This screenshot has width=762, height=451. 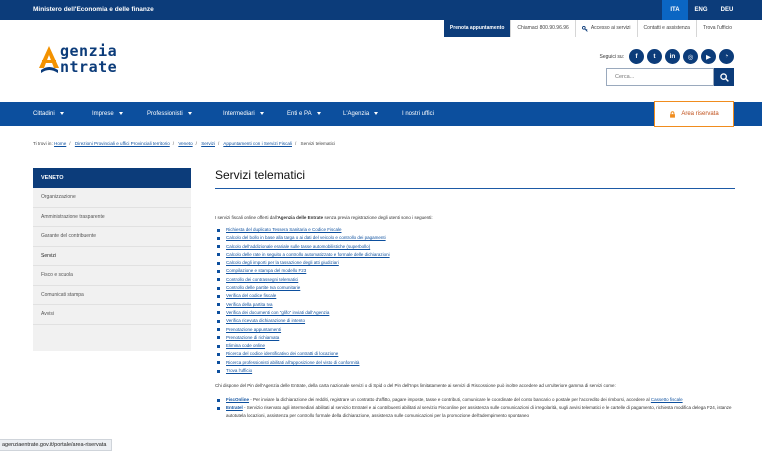 I want to click on lang-ita: ITA, so click(x=675, y=10).